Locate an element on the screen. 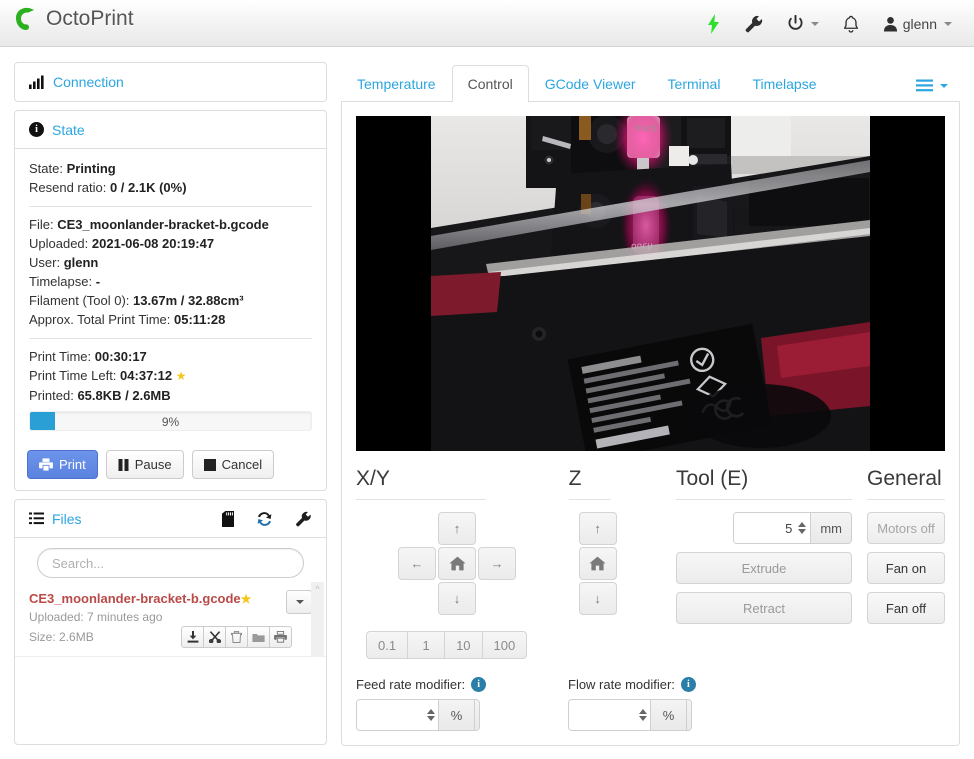 The image size is (974, 759). jog-x-left-button: ← is located at coordinates (417, 563).